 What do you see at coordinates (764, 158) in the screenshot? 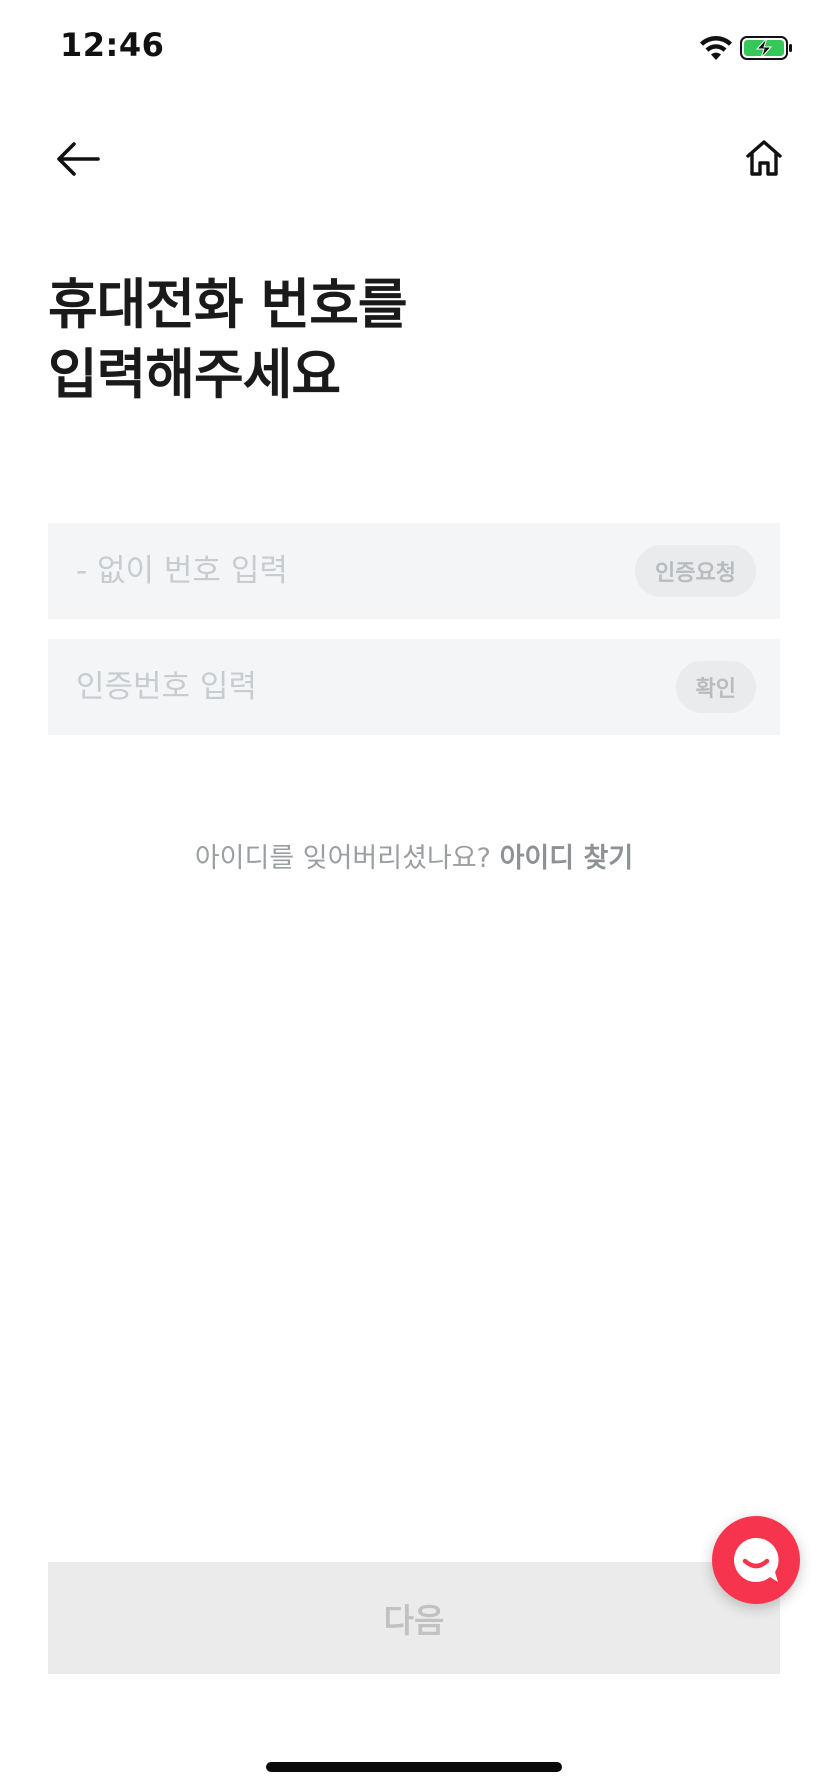
I see `home-icon` at bounding box center [764, 158].